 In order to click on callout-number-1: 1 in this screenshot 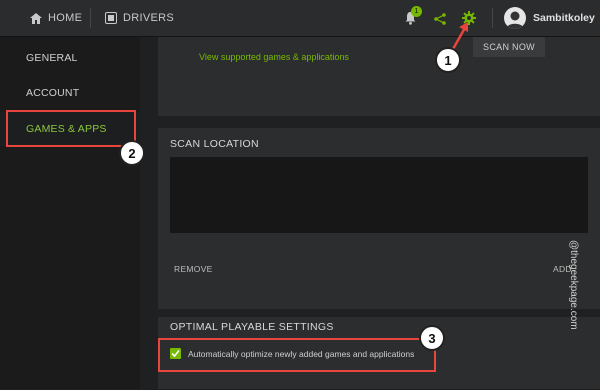, I will do `click(448, 60)`.